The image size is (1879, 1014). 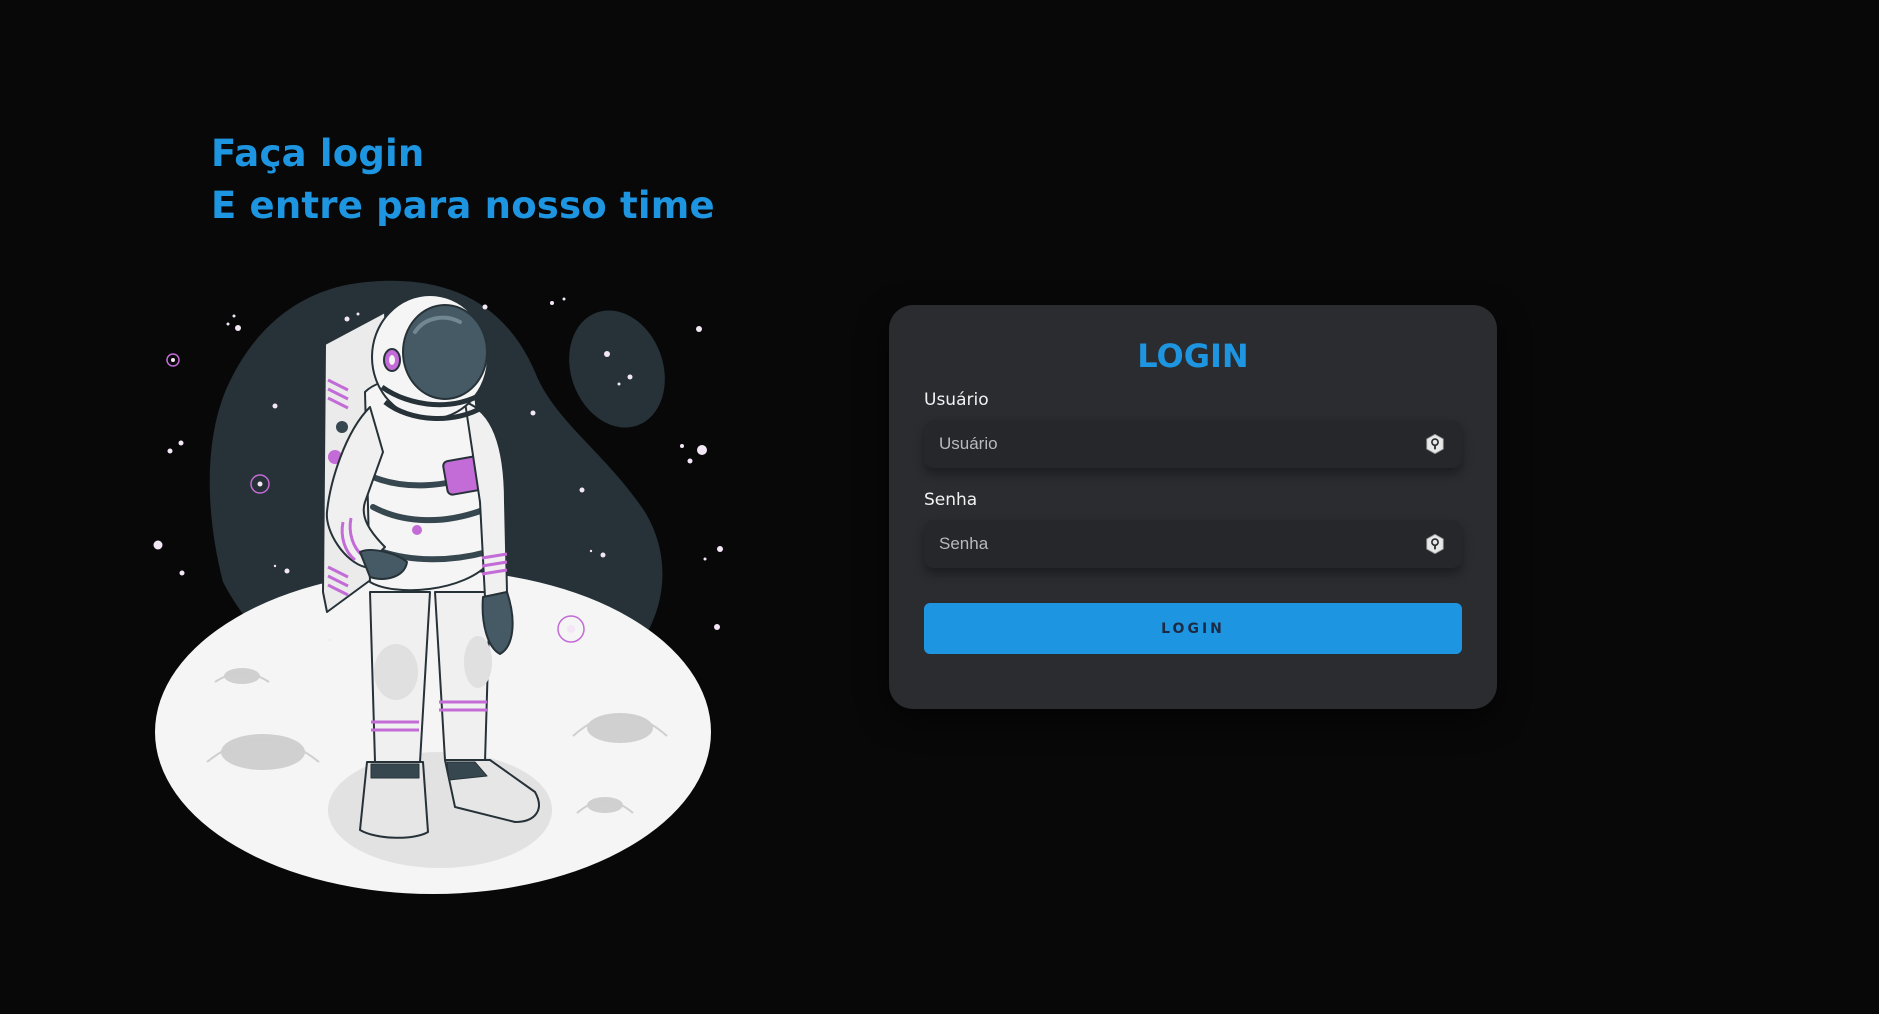 I want to click on password-field, so click(x=1193, y=544).